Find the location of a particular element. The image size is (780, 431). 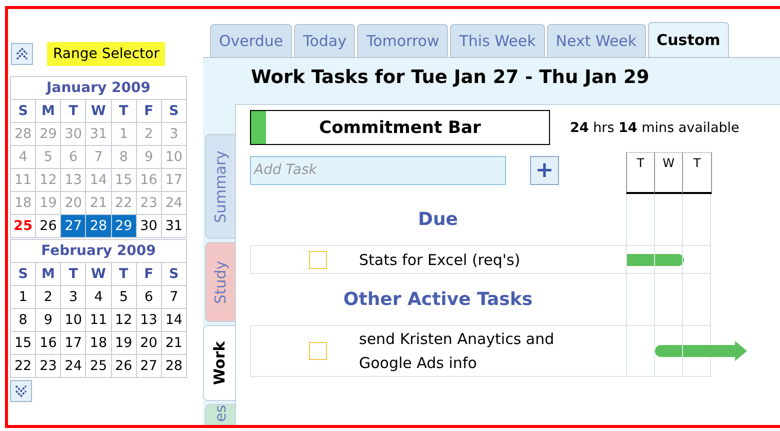

tab: Today is located at coordinates (325, 40).